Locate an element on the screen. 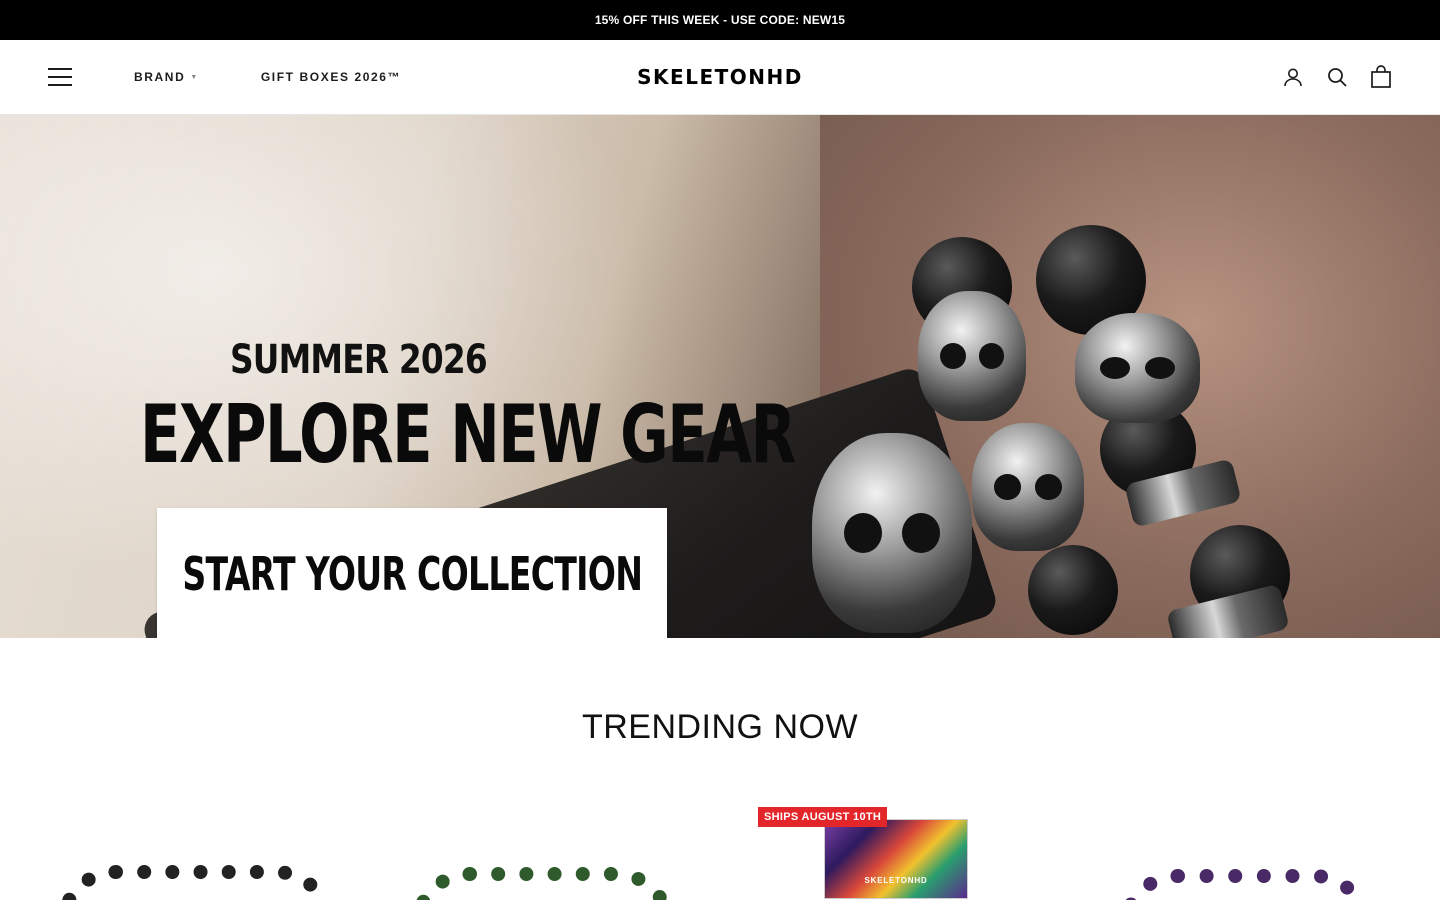  nav-item-gift-boxes: GIFT BOXES 2026™ is located at coordinates (331, 77).